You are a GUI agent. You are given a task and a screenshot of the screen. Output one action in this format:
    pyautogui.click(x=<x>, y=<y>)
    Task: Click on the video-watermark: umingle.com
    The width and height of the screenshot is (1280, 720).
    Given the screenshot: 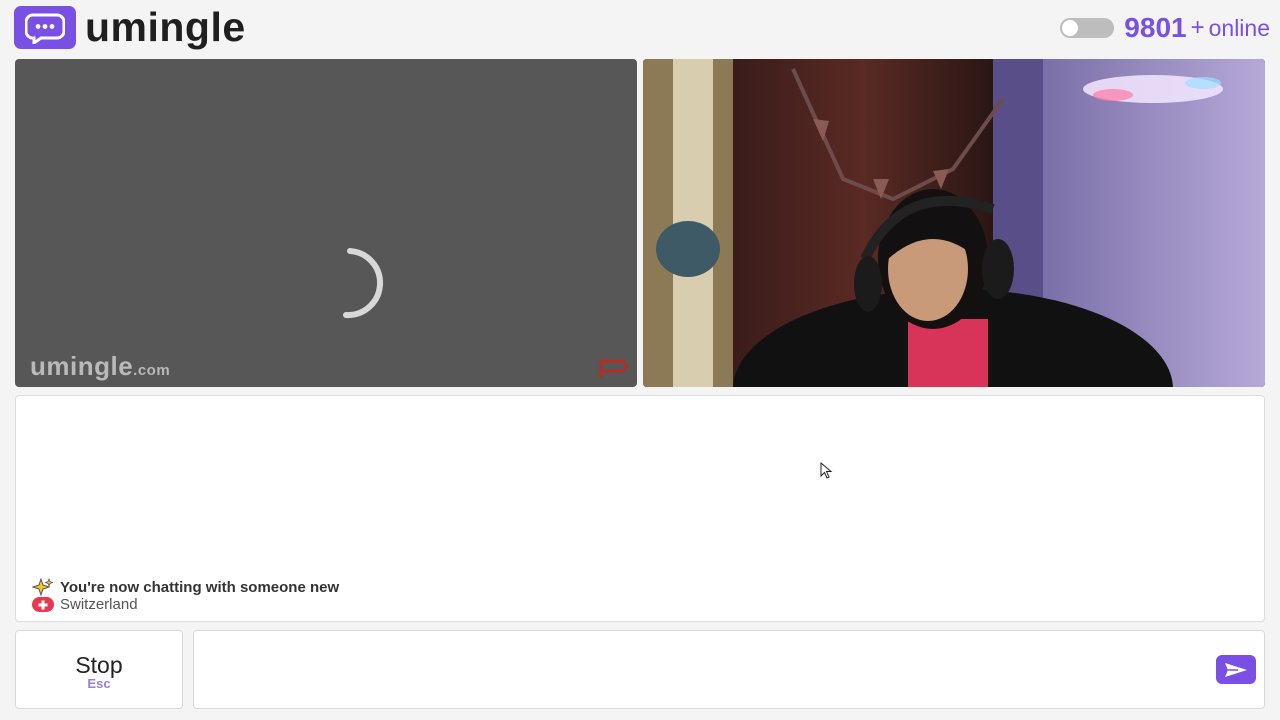 What is the action you would take?
    pyautogui.click(x=100, y=366)
    